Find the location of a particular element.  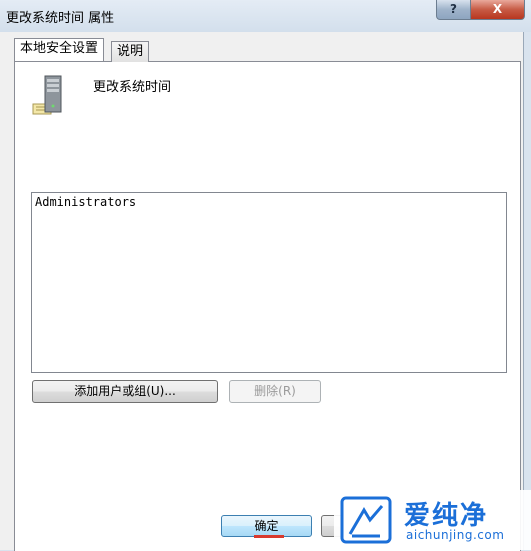

brand-logo-icon is located at coordinates (366, 520).